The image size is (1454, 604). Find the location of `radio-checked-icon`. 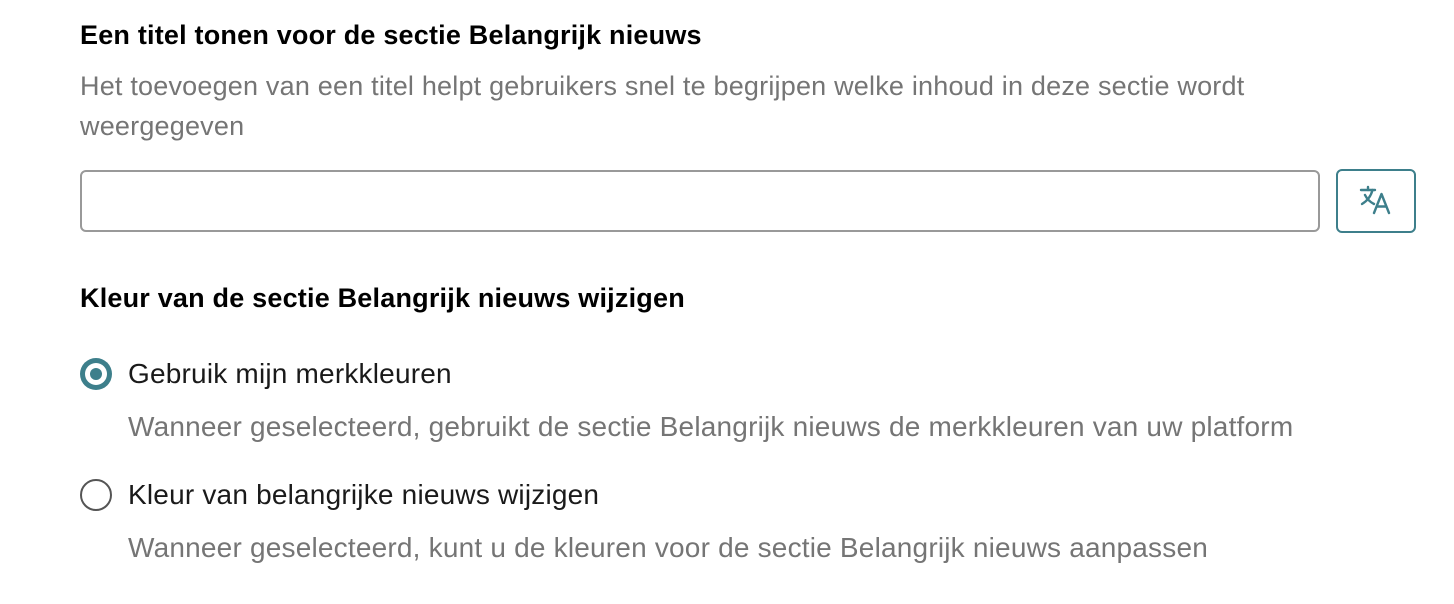

radio-checked-icon is located at coordinates (96, 374).